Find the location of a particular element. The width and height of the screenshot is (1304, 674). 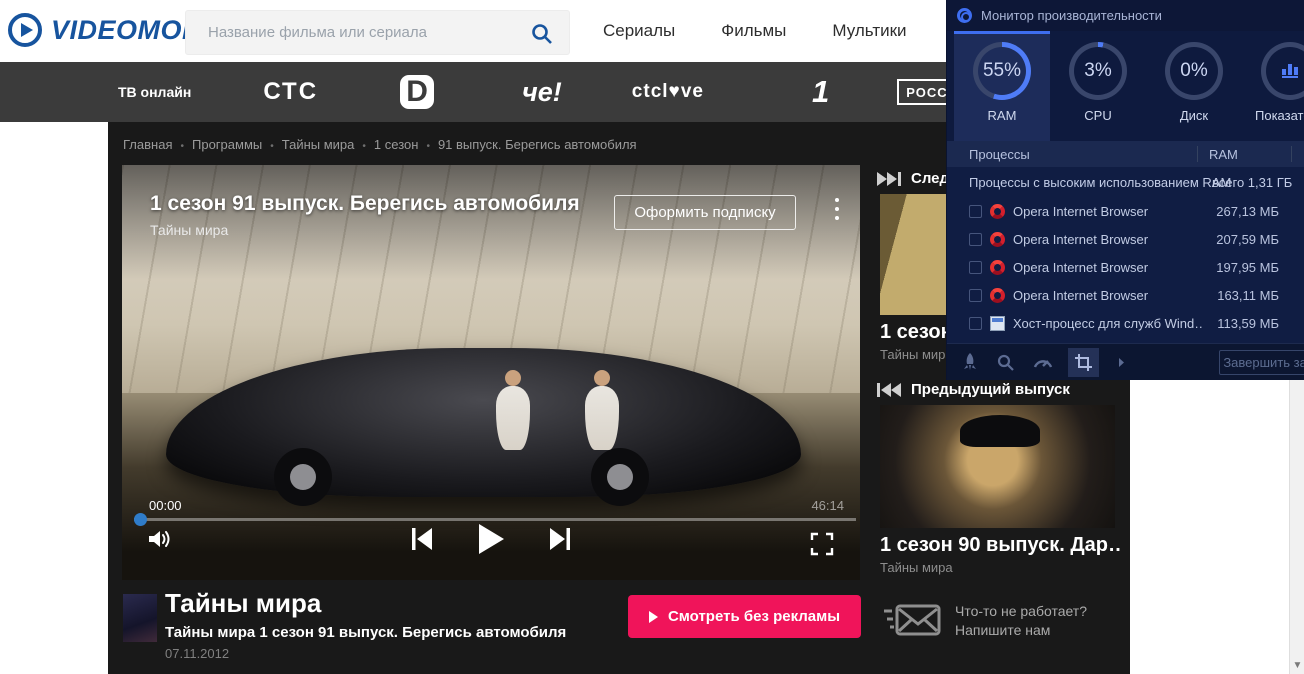

fullscreen-icon is located at coordinates (822, 546).